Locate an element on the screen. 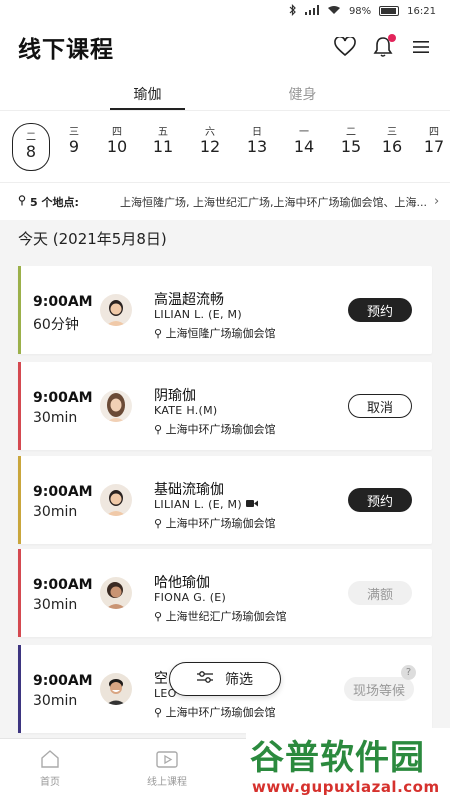 The image size is (450, 800). location-pin-icon is located at coordinates (24, 201).